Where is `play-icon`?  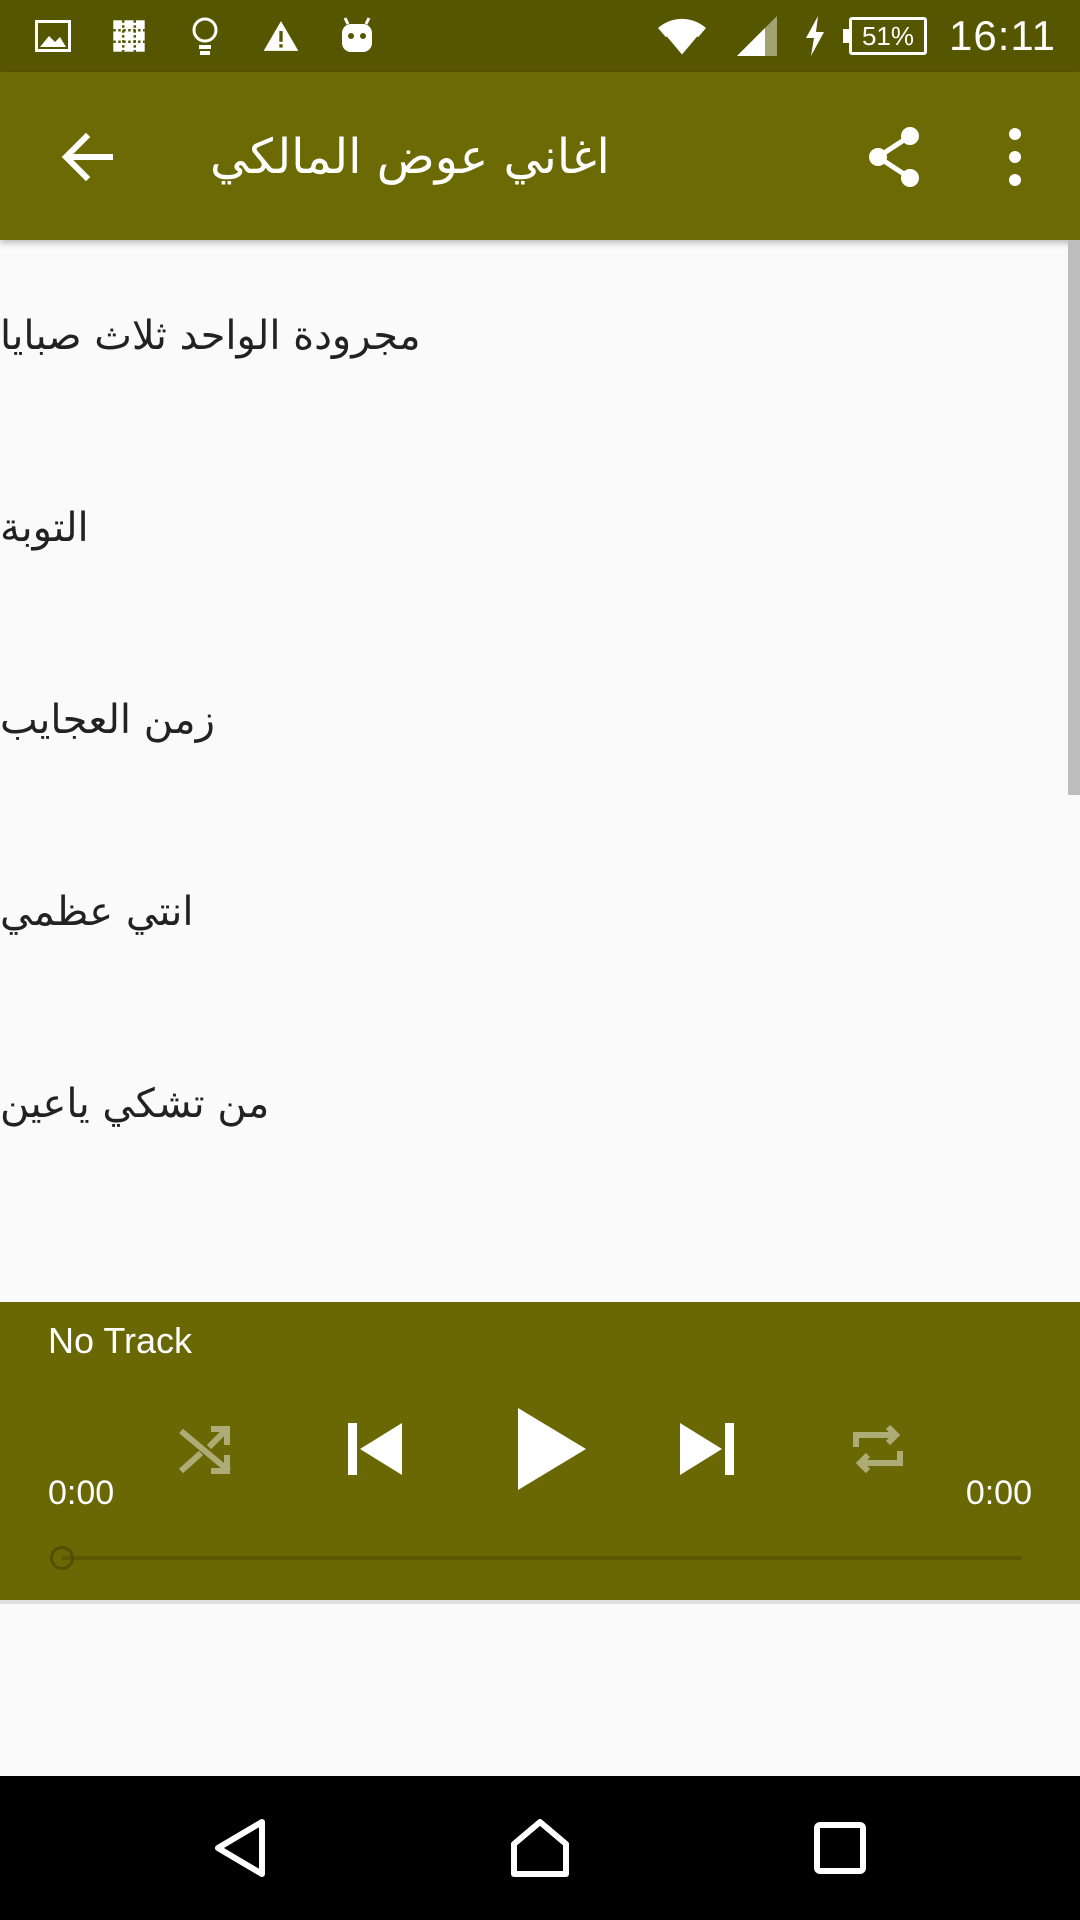
play-icon is located at coordinates (550, 1449).